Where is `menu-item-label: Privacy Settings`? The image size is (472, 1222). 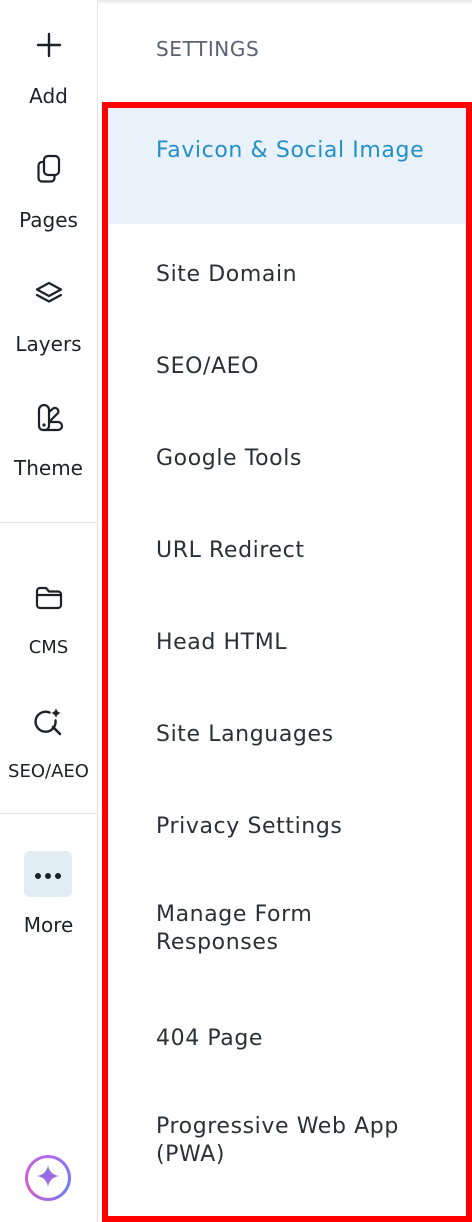 menu-item-label: Privacy Settings is located at coordinates (249, 826).